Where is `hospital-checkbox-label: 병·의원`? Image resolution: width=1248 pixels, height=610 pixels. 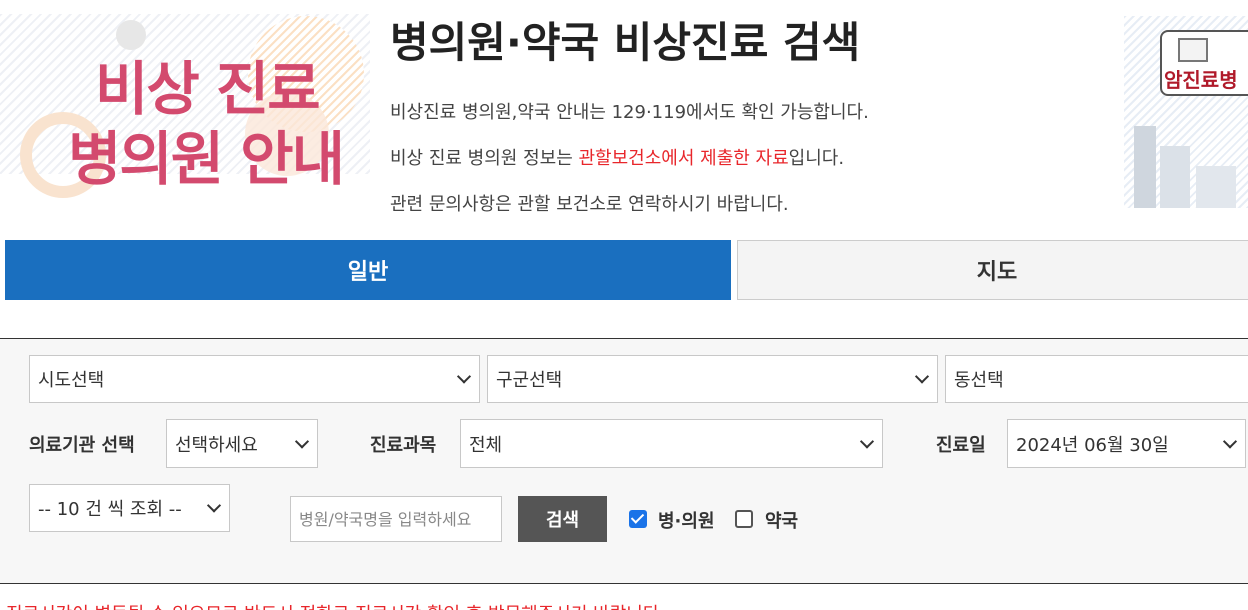
hospital-checkbox-label: 병·의원 is located at coordinates (686, 520).